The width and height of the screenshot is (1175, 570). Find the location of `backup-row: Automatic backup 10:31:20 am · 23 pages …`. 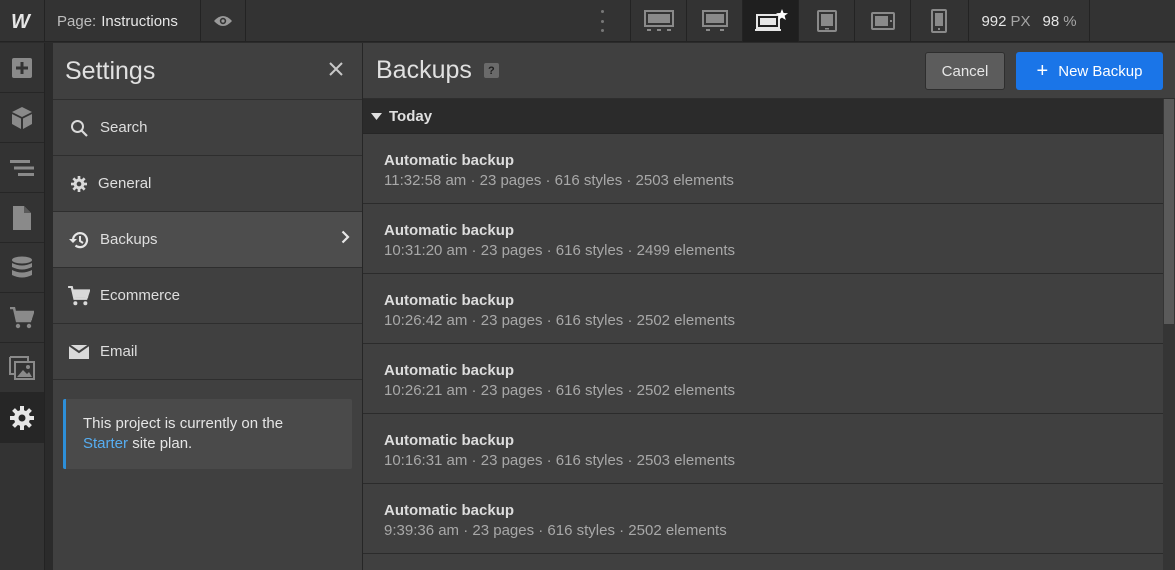

backup-row: Automatic backup 10:31:20 am · 23 pages … is located at coordinates (763, 239).